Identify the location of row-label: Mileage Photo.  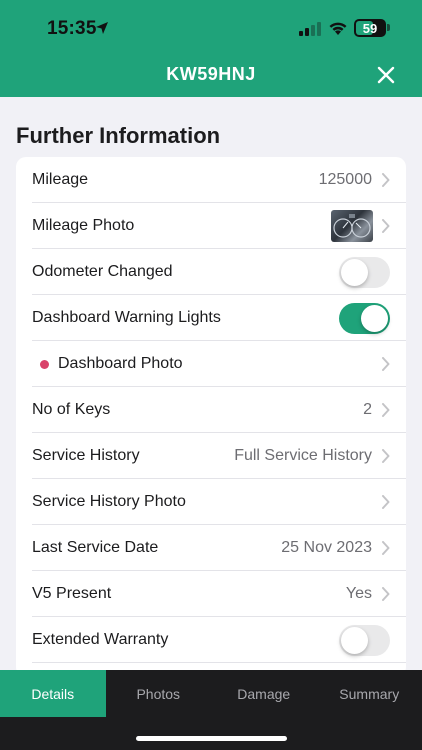
(83, 225).